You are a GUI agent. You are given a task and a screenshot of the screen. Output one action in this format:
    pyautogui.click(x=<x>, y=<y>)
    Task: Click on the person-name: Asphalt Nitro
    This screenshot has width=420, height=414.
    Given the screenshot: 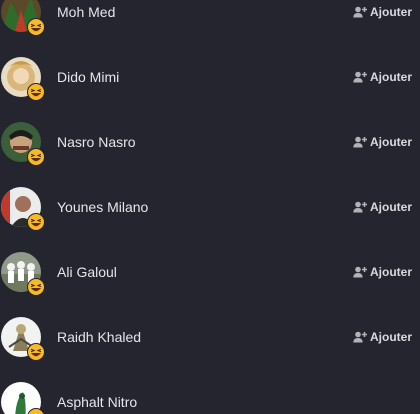 What is the action you would take?
    pyautogui.click(x=97, y=402)
    